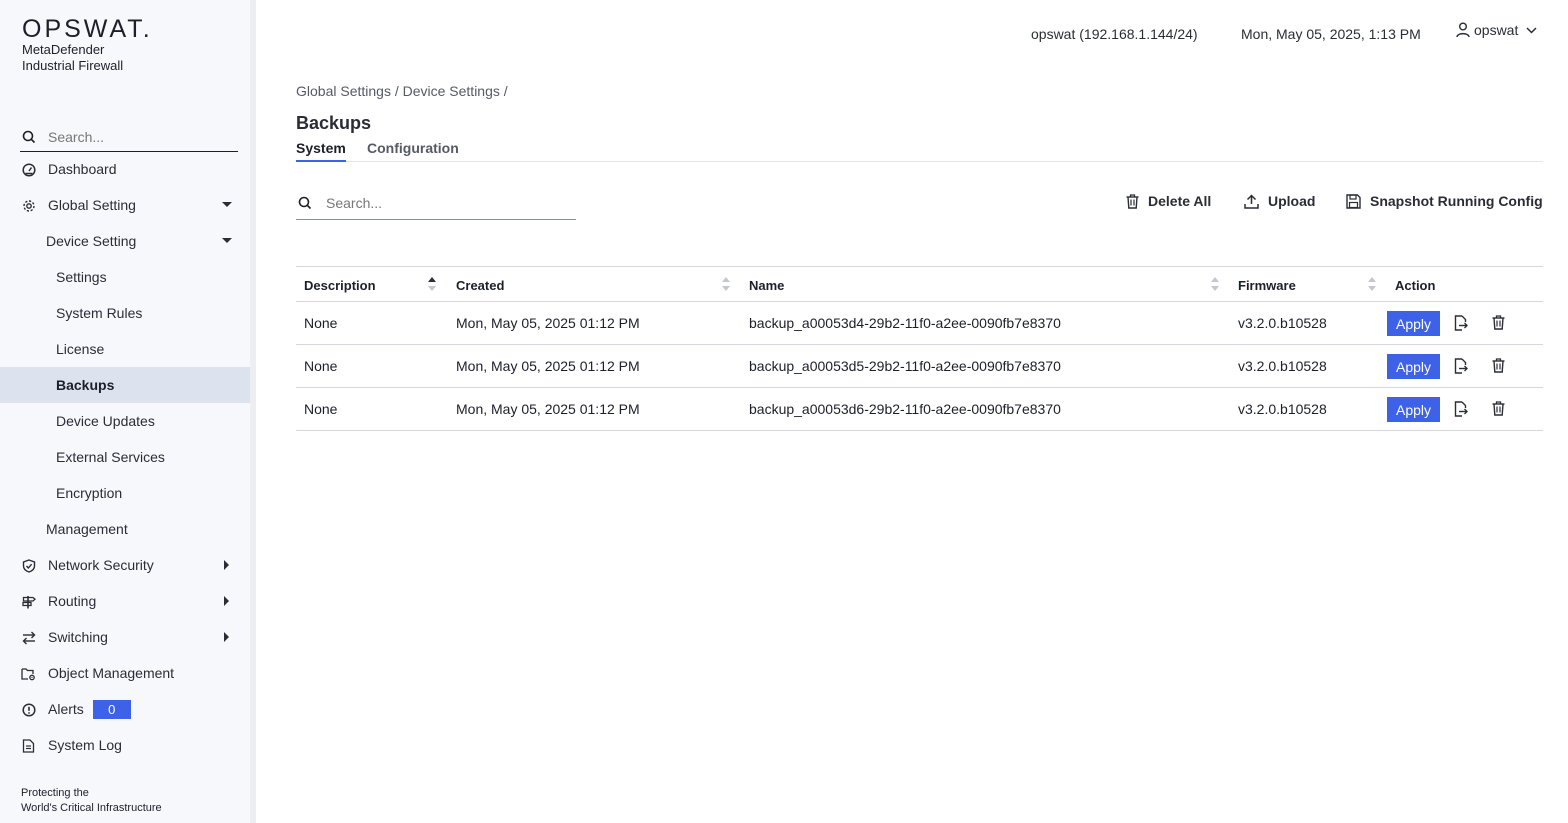 The width and height of the screenshot is (1568, 823). Describe the element at coordinates (91, 808) in the screenshot. I see `tagline-line2: World's Critical Infrastructure` at that location.